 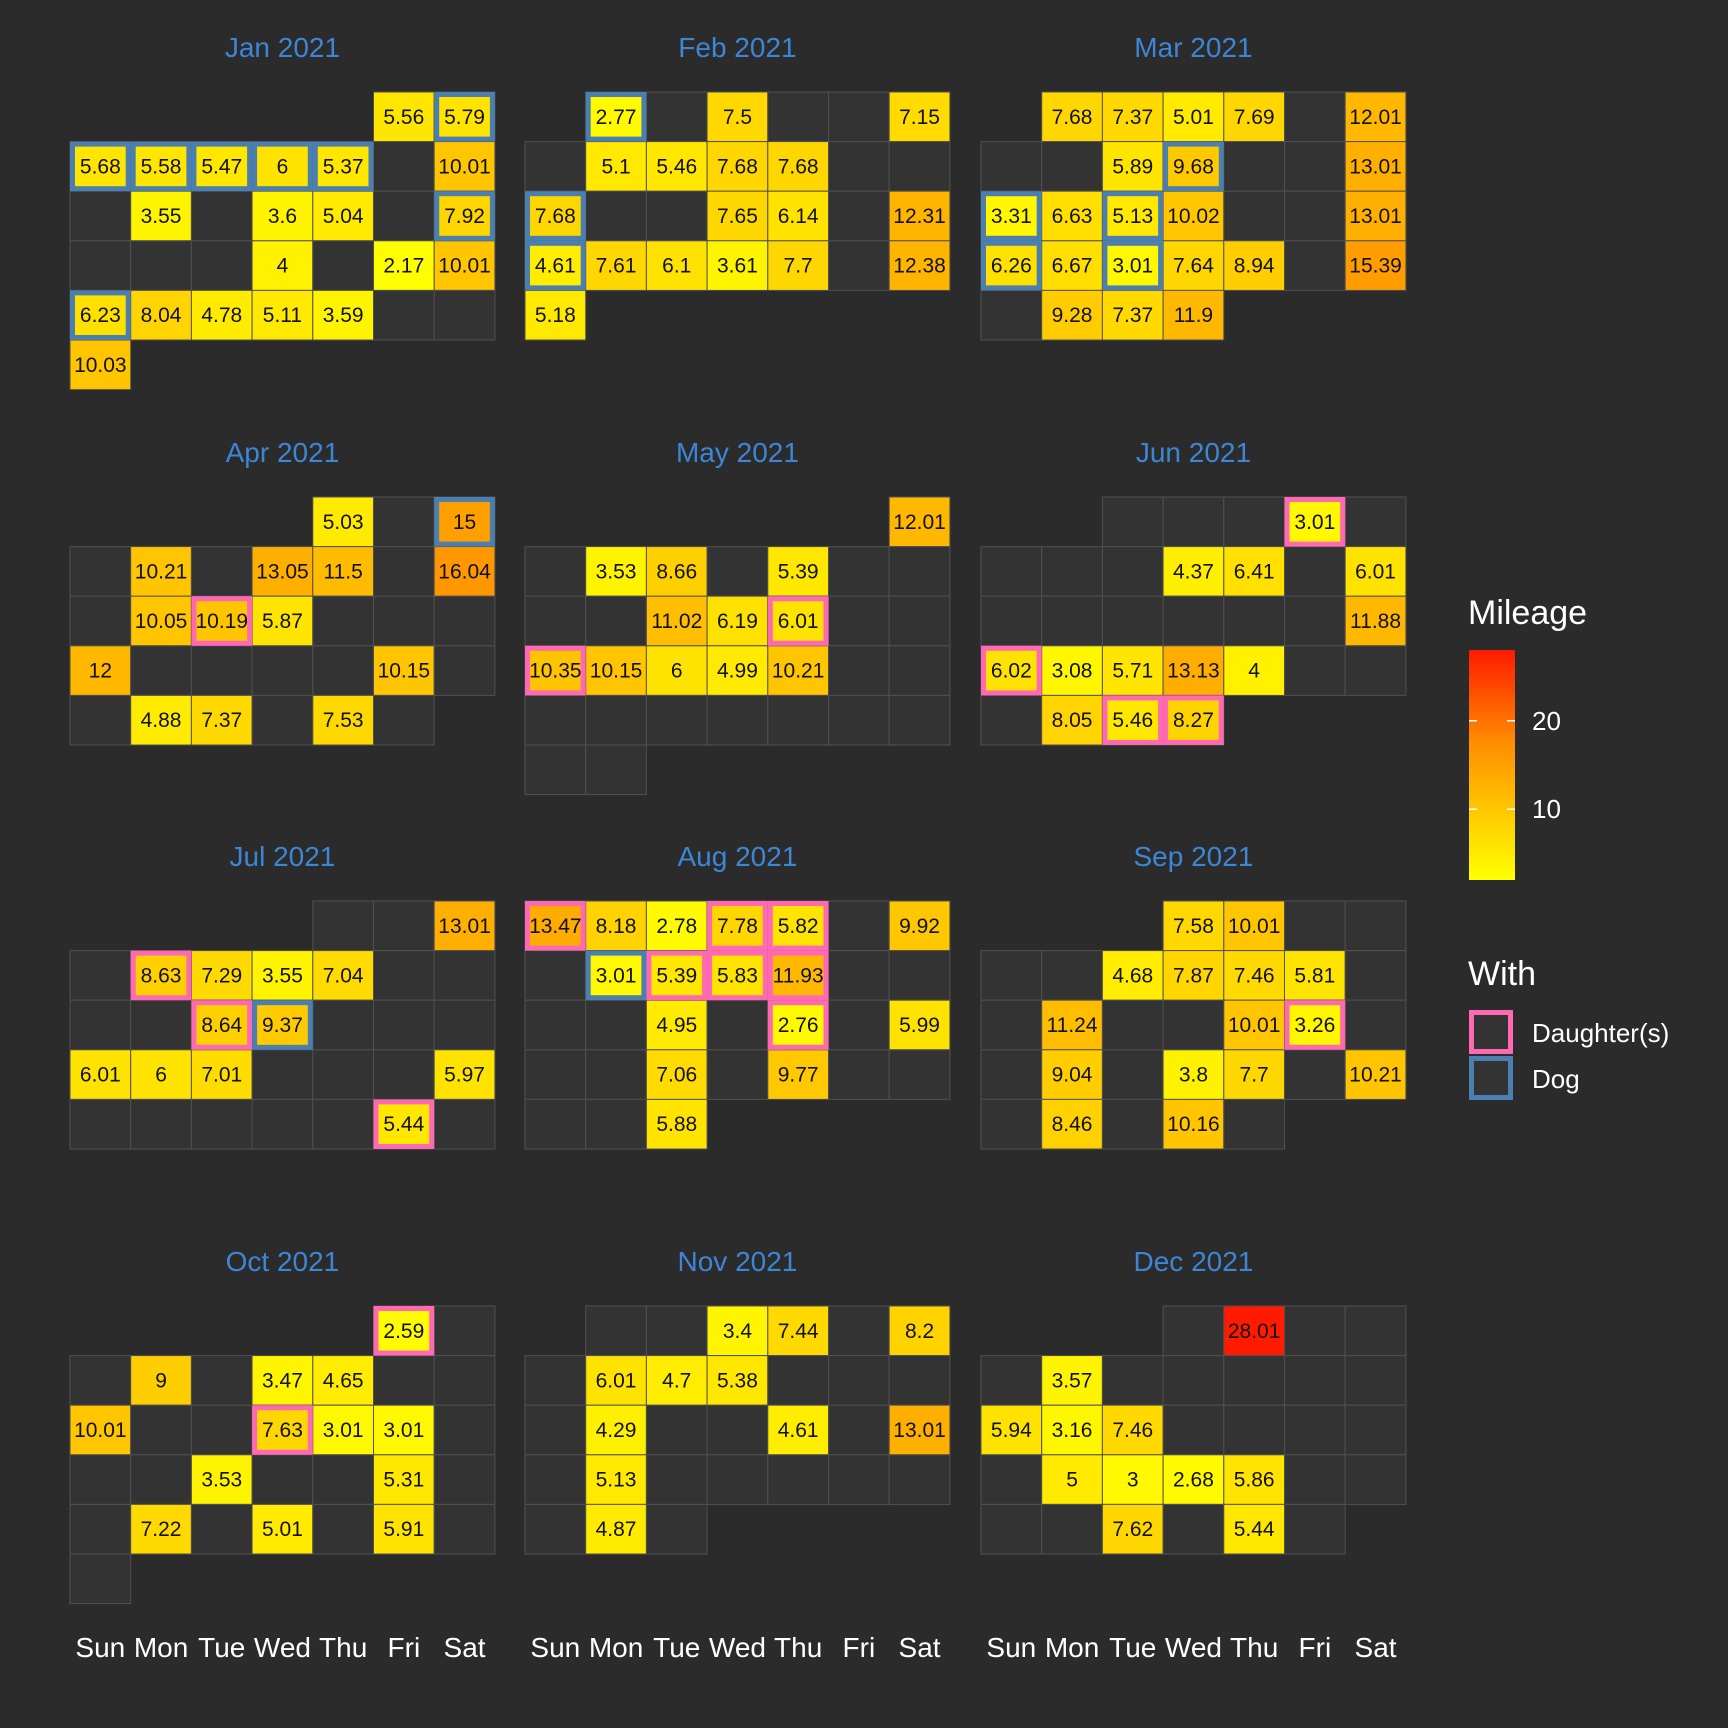 What do you see at coordinates (1254, 1529) in the screenshot?
I see `mileage-label: 5.44` at bounding box center [1254, 1529].